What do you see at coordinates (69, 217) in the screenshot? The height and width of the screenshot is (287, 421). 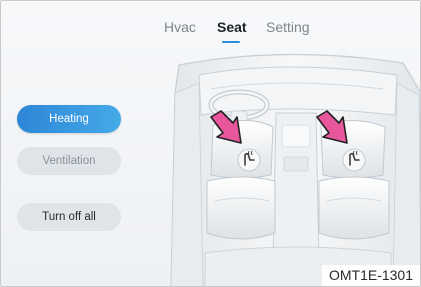 I see `turn-off-all-button: Turn off all` at bounding box center [69, 217].